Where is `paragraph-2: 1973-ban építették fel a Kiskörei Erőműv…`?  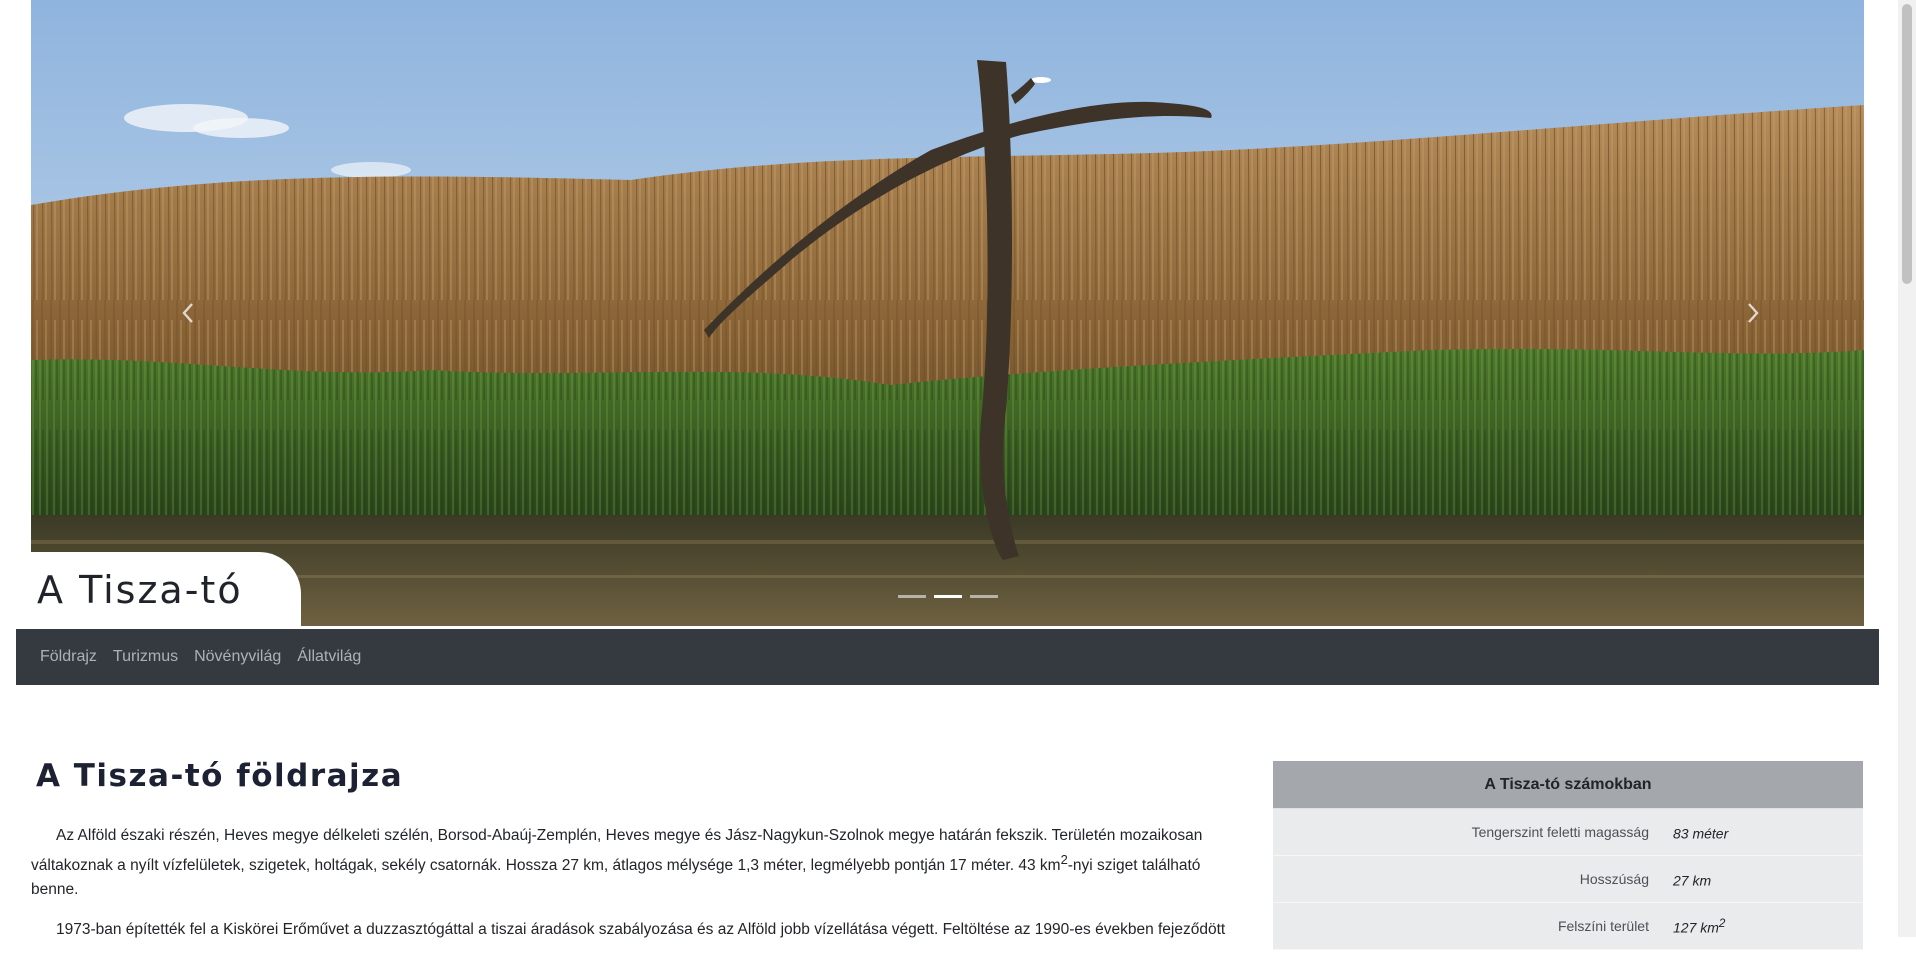 paragraph-2: 1973-ban építették fel a Kiskörei Erőműv… is located at coordinates (641, 930).